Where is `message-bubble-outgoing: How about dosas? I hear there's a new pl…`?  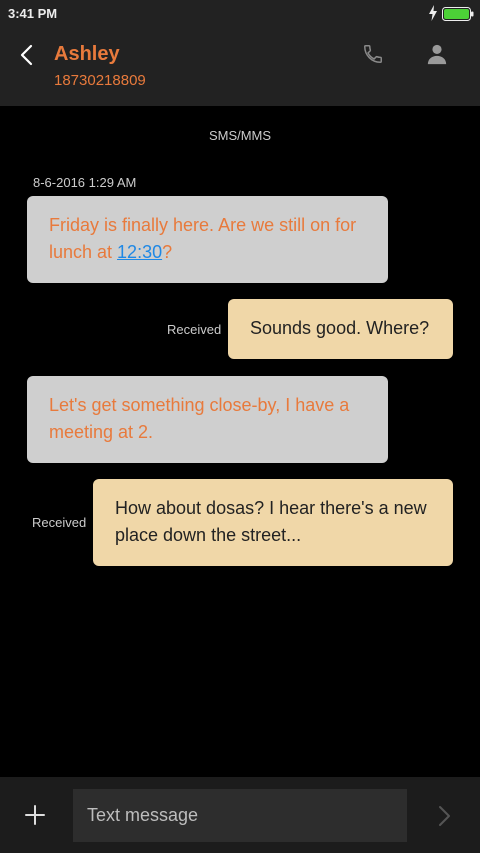
message-bubble-outgoing: How about dosas? I hear there's a new pl… is located at coordinates (273, 522).